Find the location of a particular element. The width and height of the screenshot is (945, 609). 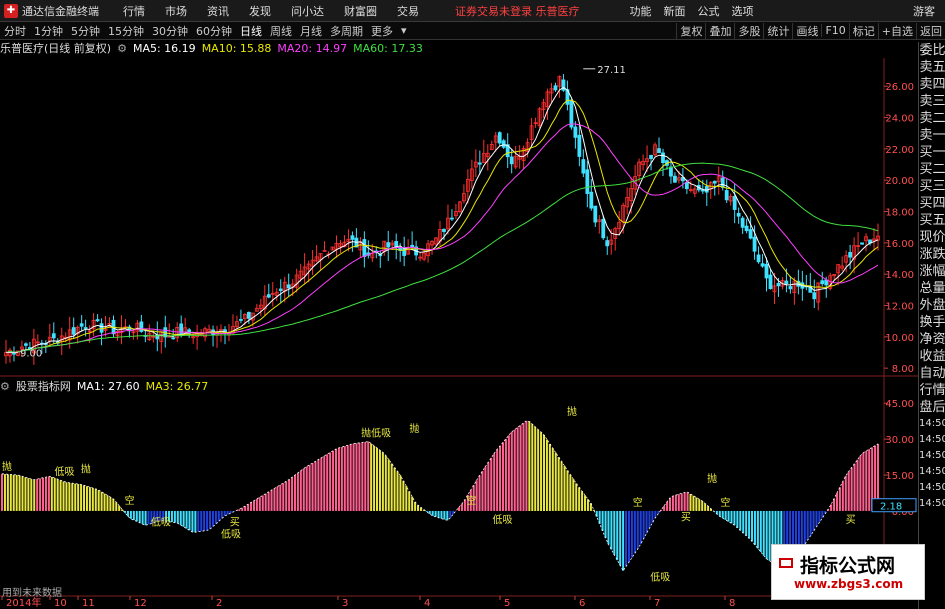

tab-monthly: 月线 is located at coordinates (311, 31).